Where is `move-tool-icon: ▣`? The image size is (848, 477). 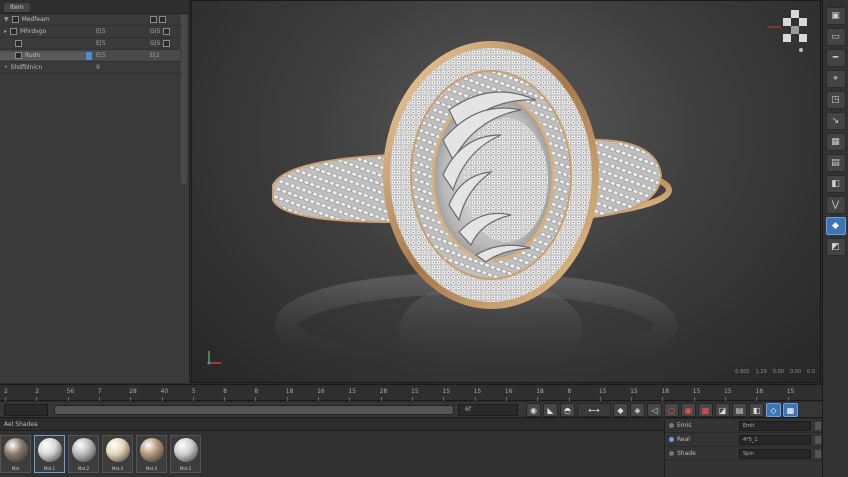 move-tool-icon: ▣ is located at coordinates (835, 16).